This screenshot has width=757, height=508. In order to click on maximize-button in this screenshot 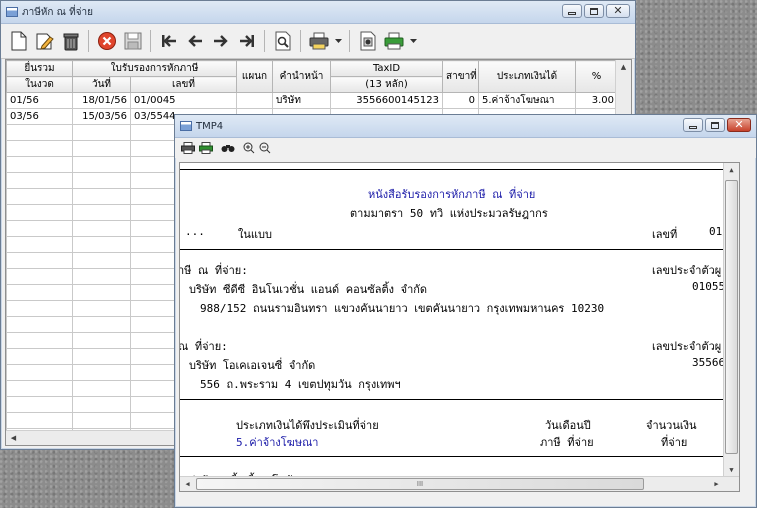, I will do `click(594, 11)`.